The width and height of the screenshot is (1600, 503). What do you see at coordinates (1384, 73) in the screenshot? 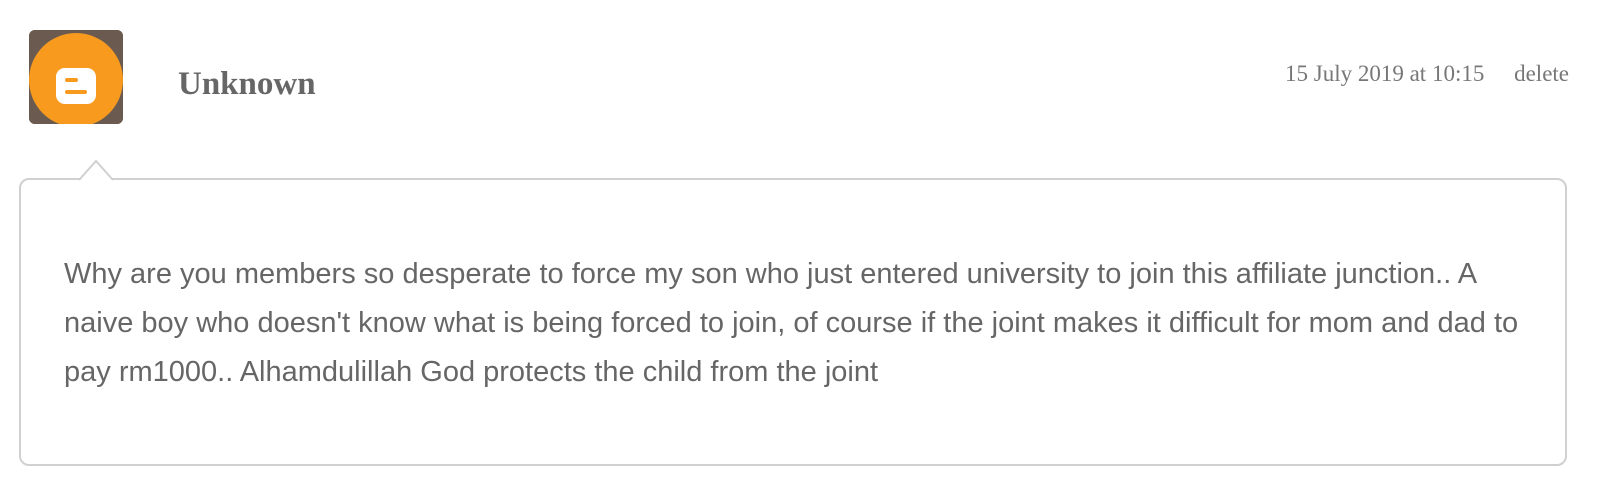
I see `comment-timestamp: 15 July 2019 at 10:15` at bounding box center [1384, 73].